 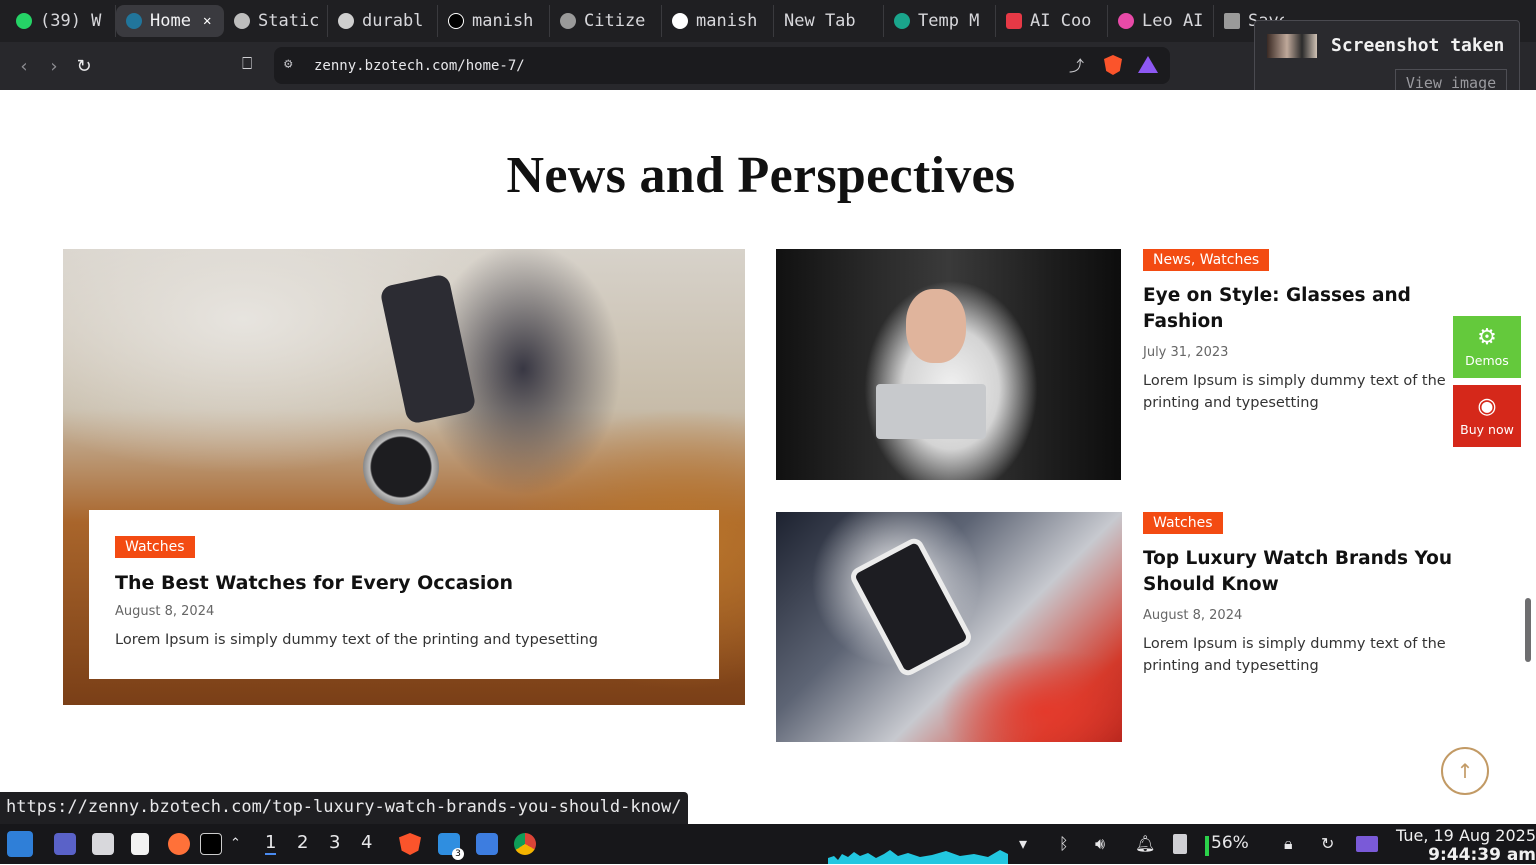 What do you see at coordinates (65, 844) in the screenshot?
I see `desktop-icon` at bounding box center [65, 844].